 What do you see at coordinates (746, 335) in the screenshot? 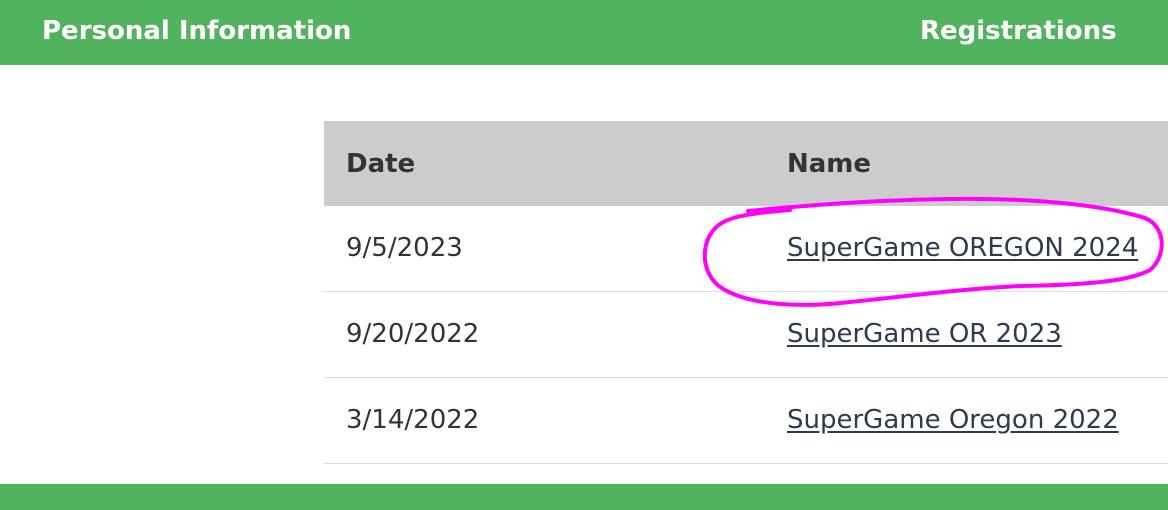
I see `table-row: 9/20/2022 SuperGame OR 2023` at bounding box center [746, 335].